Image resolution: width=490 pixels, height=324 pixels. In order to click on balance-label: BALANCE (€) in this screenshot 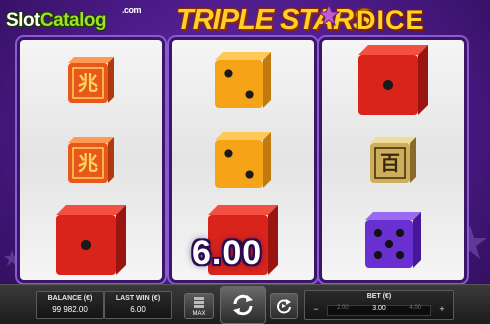, I will do `click(70, 298)`.